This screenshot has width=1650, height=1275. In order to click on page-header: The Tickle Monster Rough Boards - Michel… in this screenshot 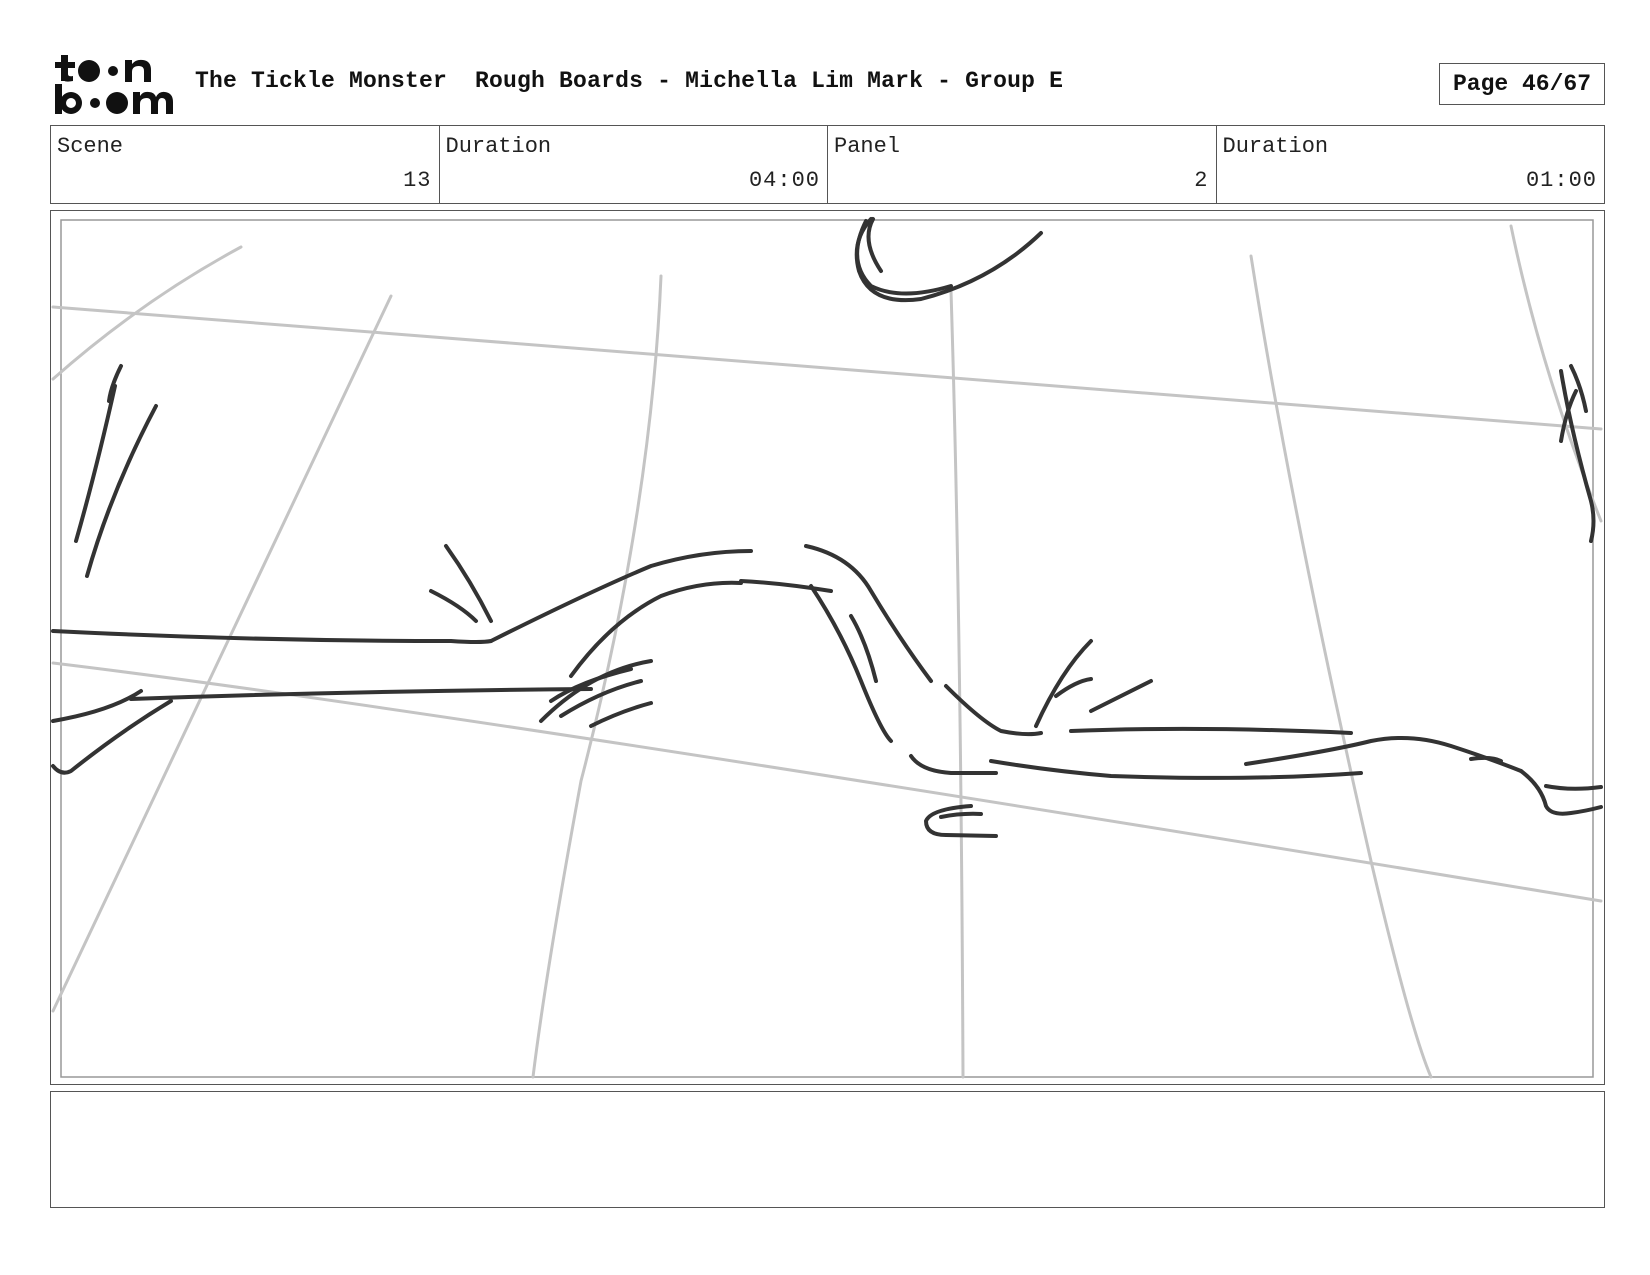, I will do `click(827, 83)`.